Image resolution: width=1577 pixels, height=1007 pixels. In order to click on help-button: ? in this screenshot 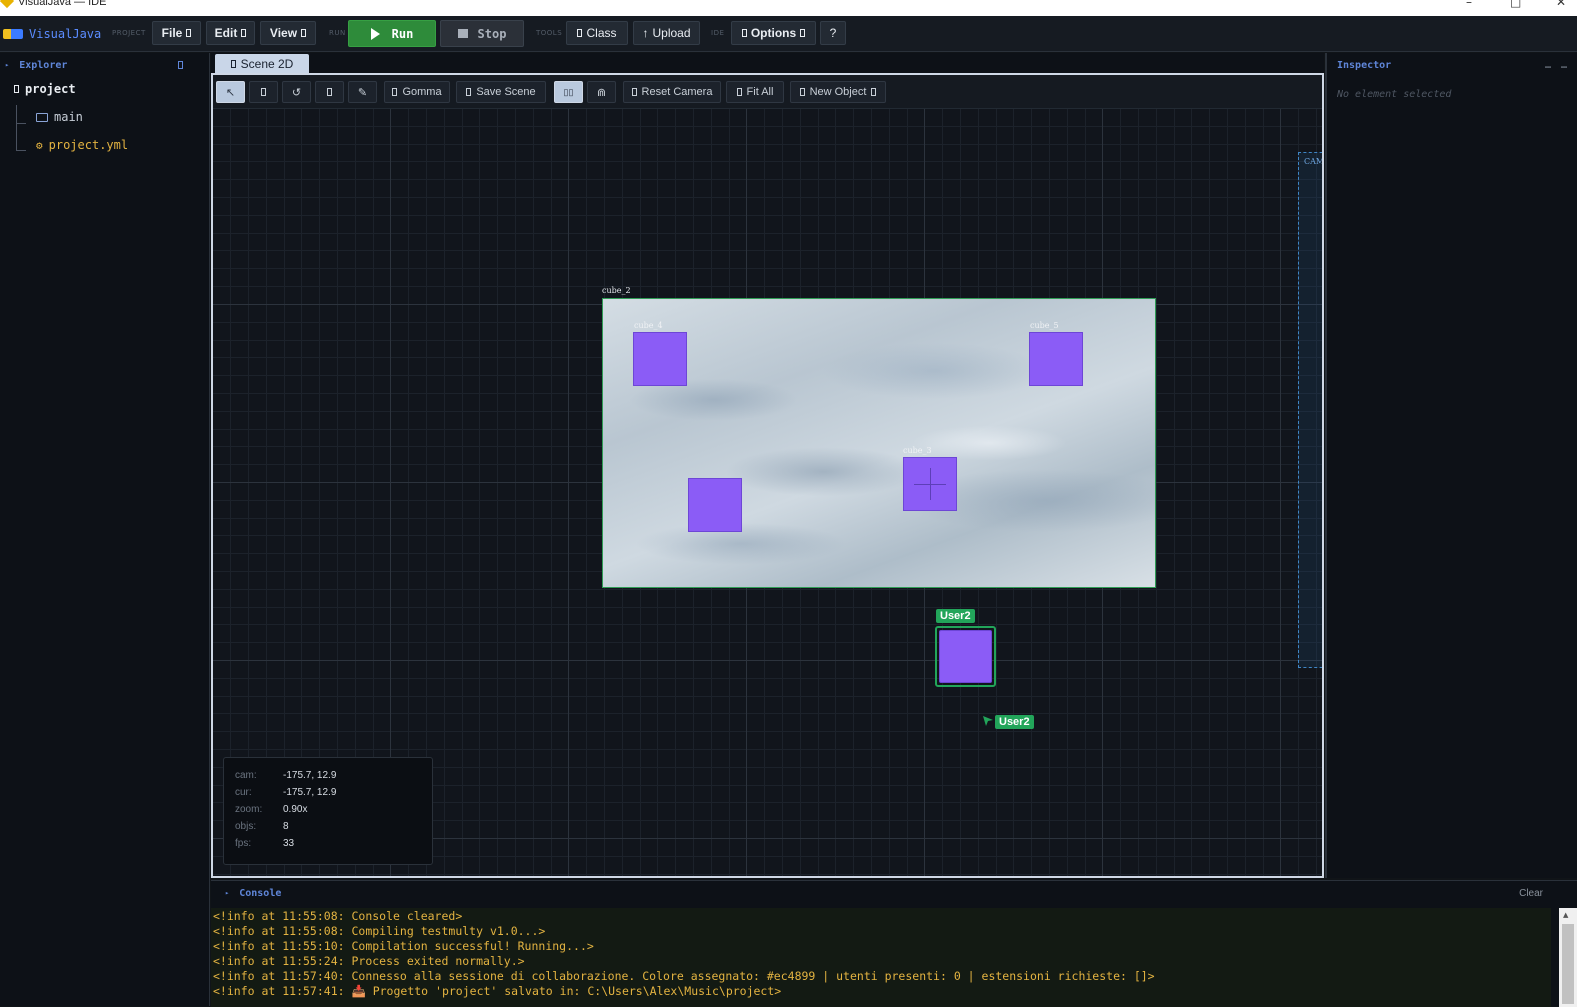, I will do `click(833, 33)`.